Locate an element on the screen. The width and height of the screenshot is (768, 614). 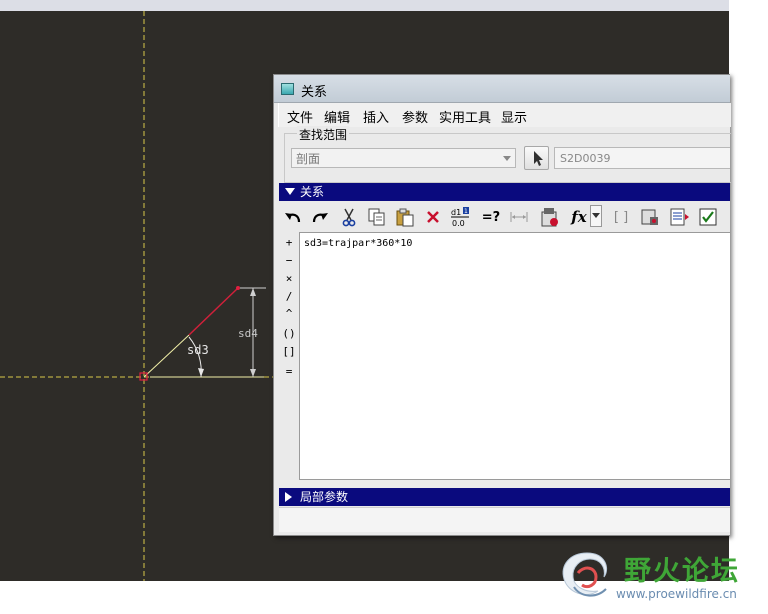
length-dim-label: sd4 is located at coordinates (248, 333).